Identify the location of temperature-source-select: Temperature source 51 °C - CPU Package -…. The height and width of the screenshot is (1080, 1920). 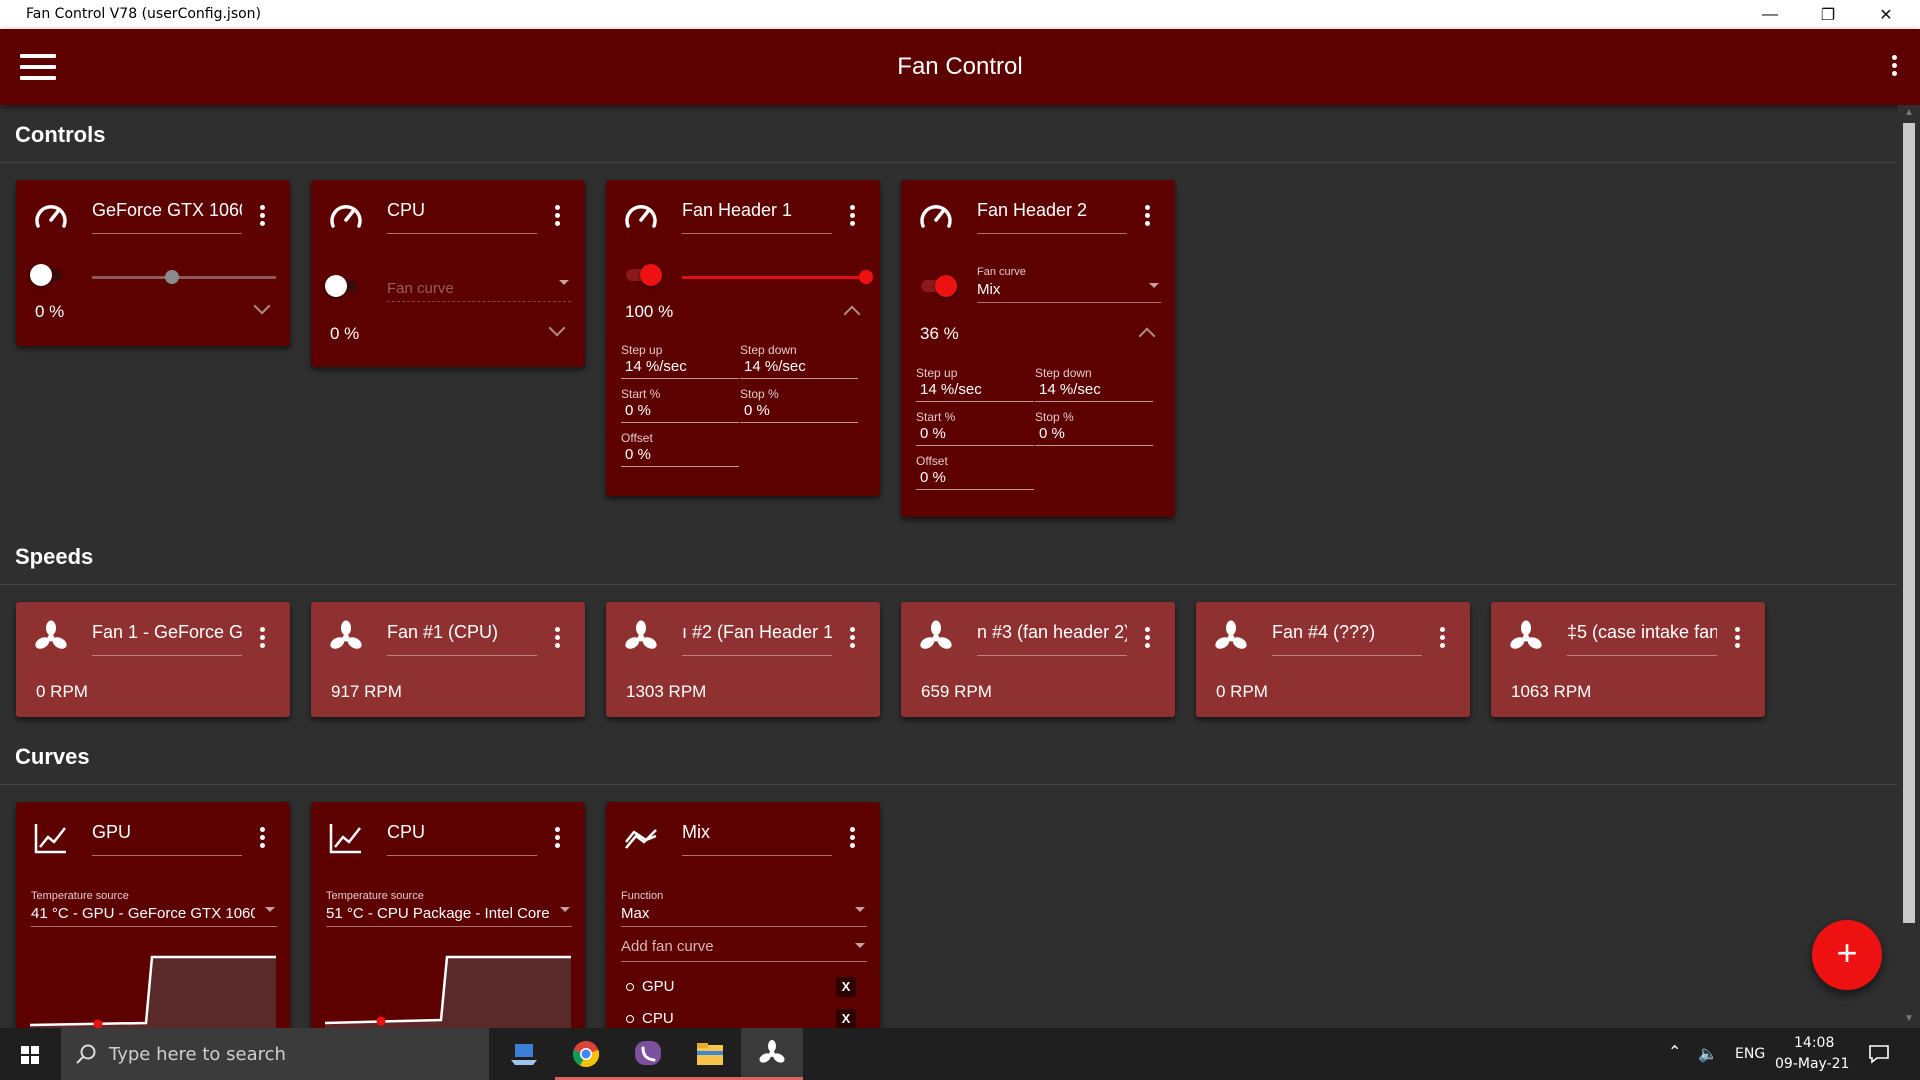
(449, 907).